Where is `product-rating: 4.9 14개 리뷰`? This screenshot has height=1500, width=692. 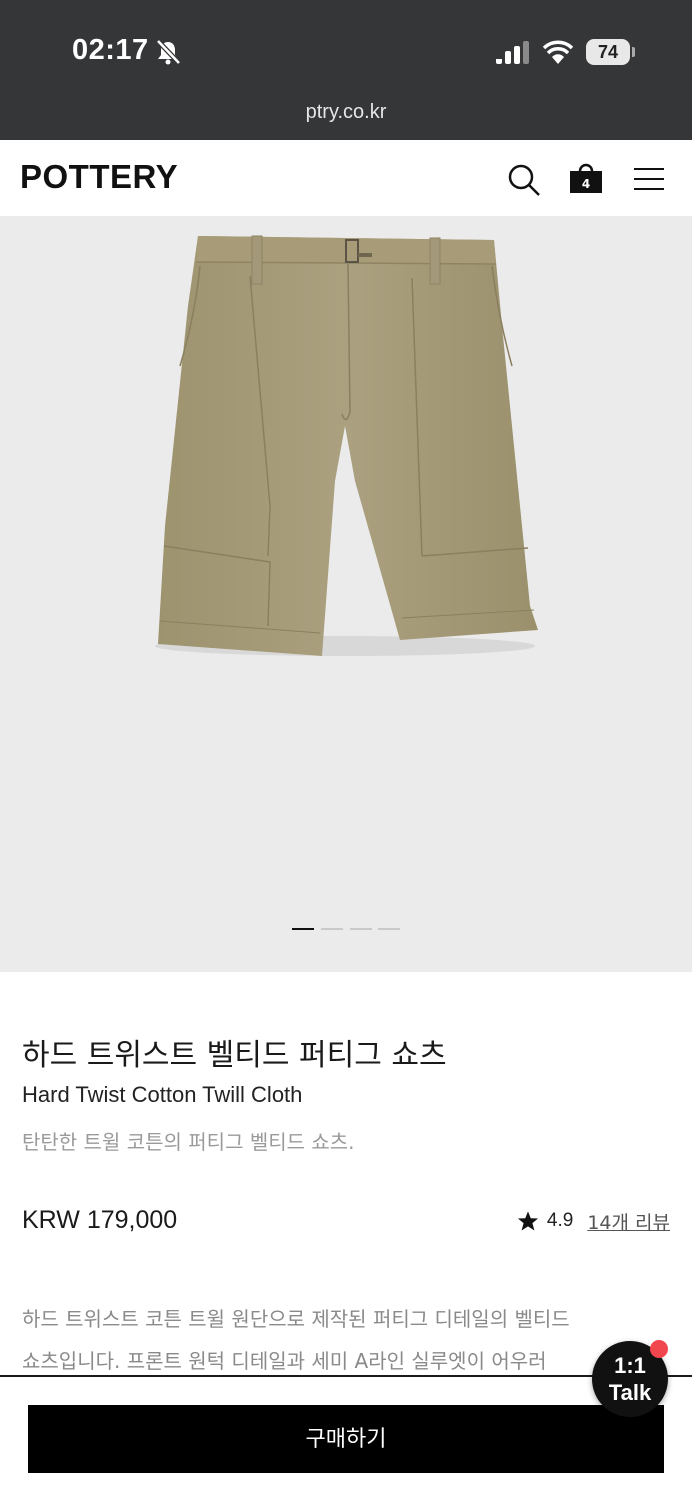
product-rating: 4.9 14개 리뷰 is located at coordinates (593, 1221).